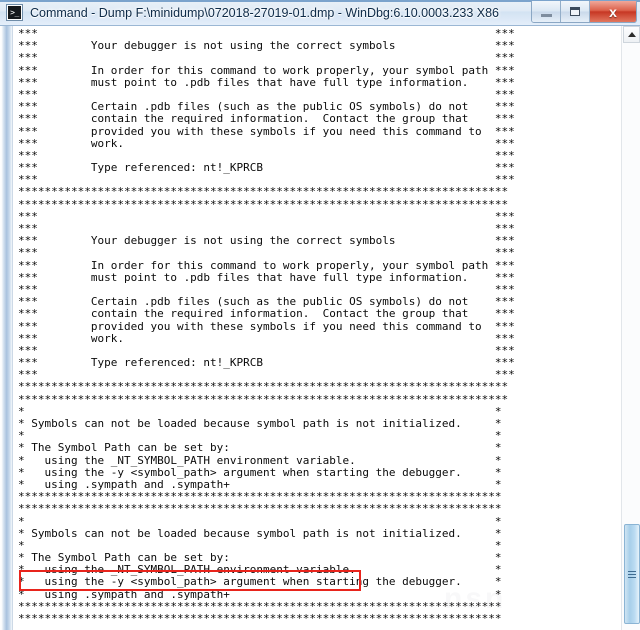 This screenshot has height=630, width=640. What do you see at coordinates (546, 15) in the screenshot?
I see `minimize-icon` at bounding box center [546, 15].